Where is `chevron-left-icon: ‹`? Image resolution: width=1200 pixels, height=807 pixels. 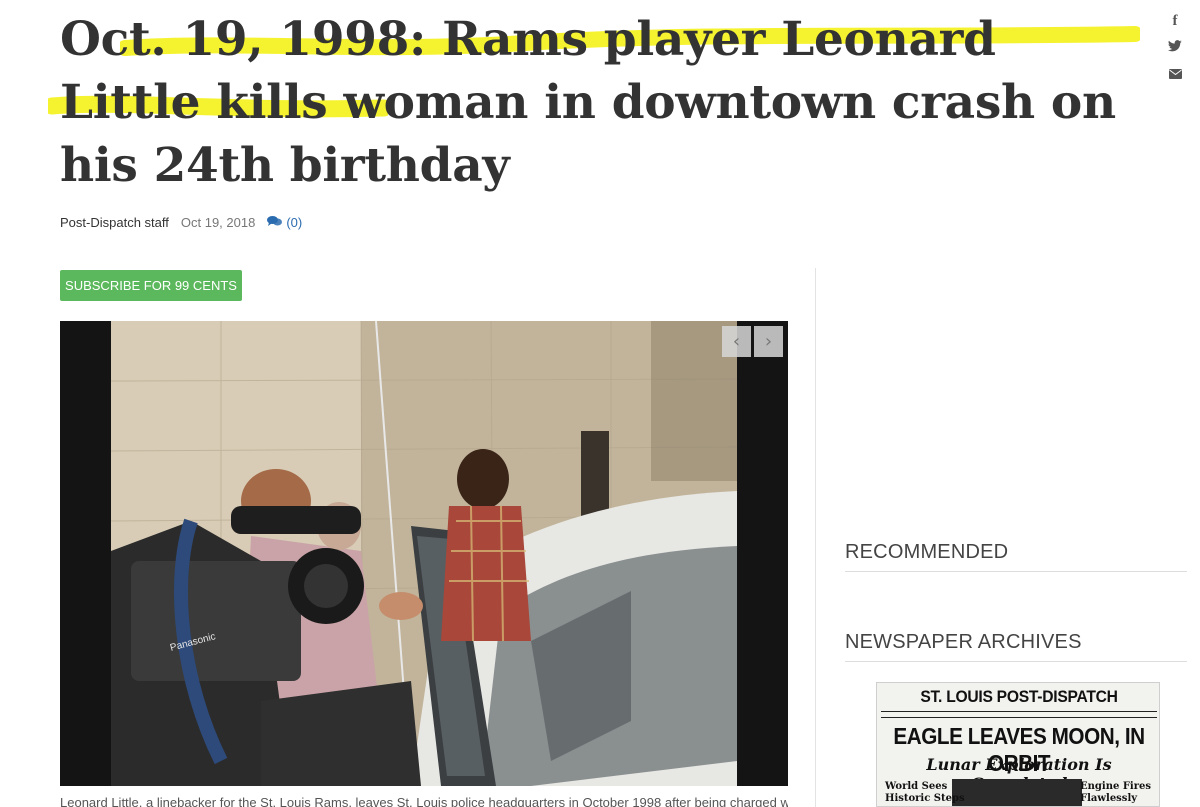
chevron-left-icon: ‹ is located at coordinates (736, 341).